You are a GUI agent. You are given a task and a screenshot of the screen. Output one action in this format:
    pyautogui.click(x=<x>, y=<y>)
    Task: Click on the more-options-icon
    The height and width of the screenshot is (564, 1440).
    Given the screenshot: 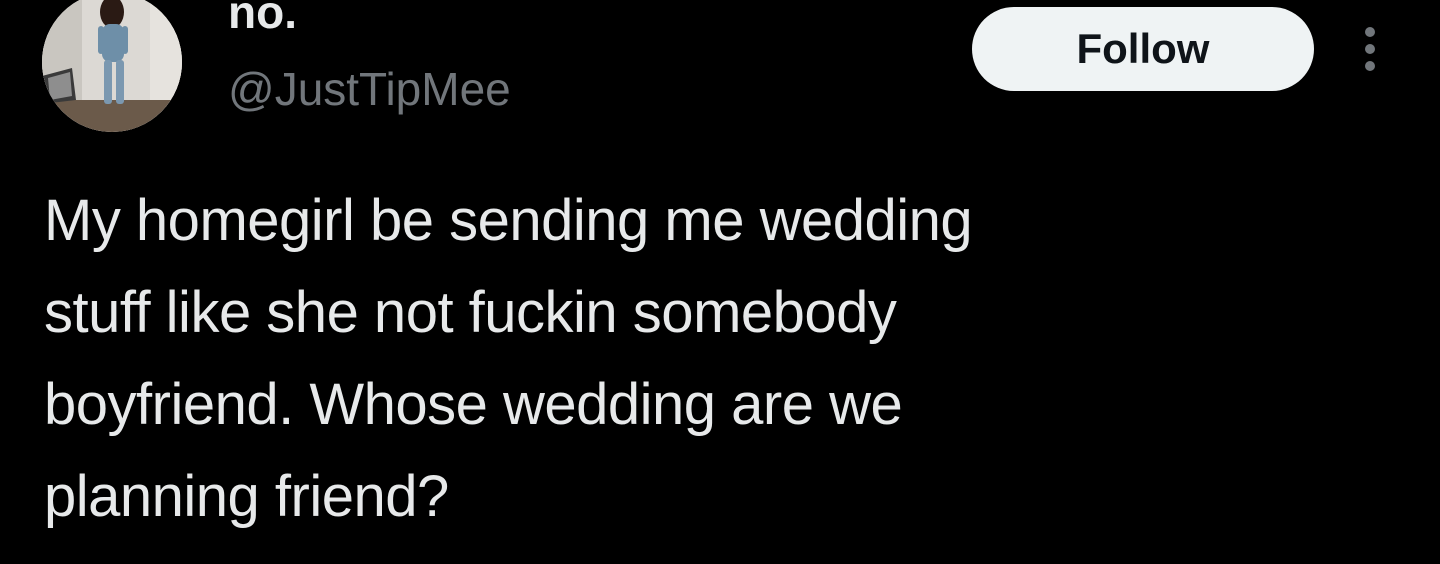 What is the action you would take?
    pyautogui.click(x=1370, y=49)
    